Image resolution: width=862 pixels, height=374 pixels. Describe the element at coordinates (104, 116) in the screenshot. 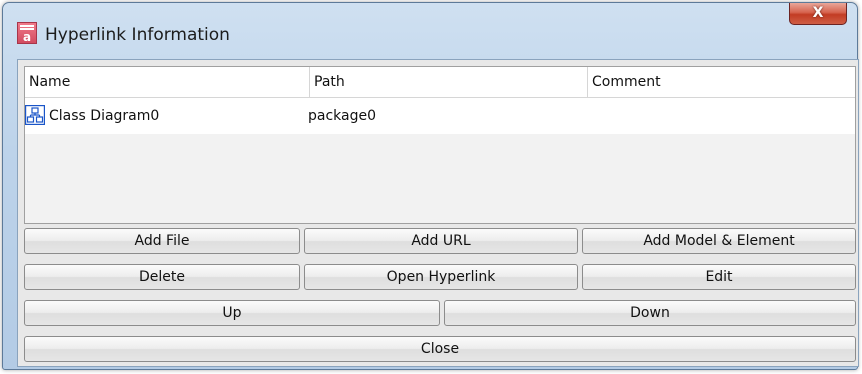

I see `cell-name: Class Diagram0` at that location.